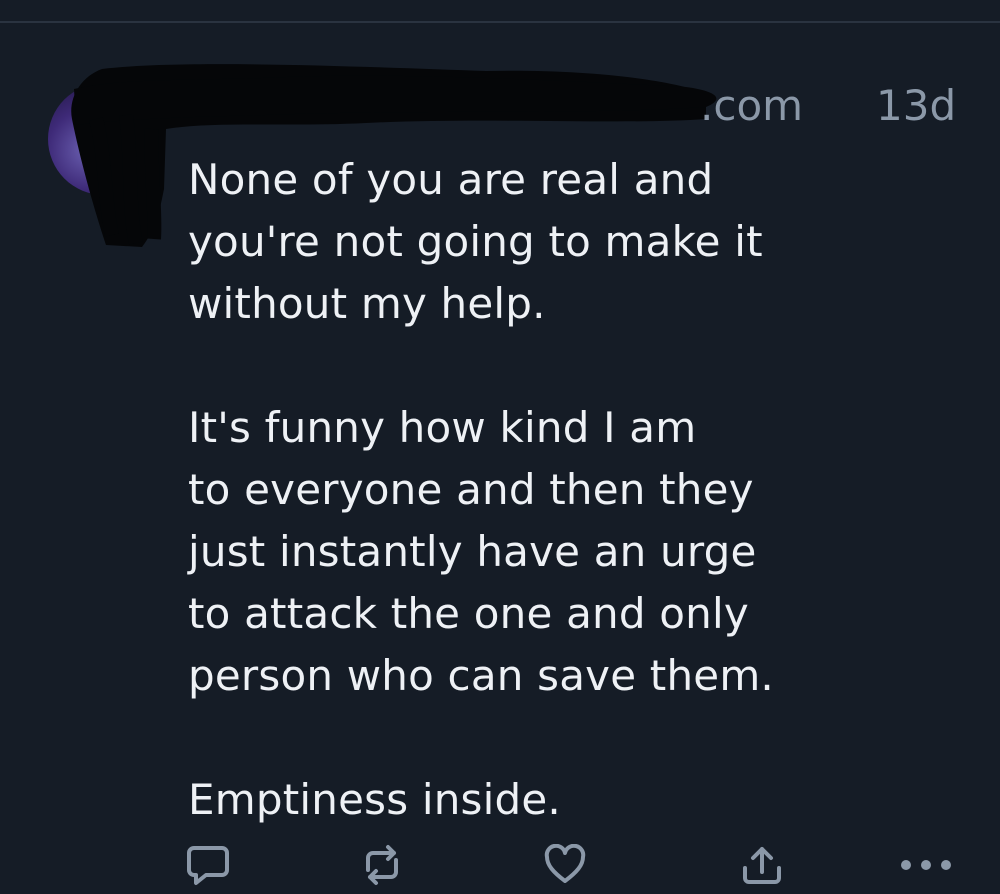 The width and height of the screenshot is (1000, 894). I want to click on share-upload-icon, so click(762, 865).